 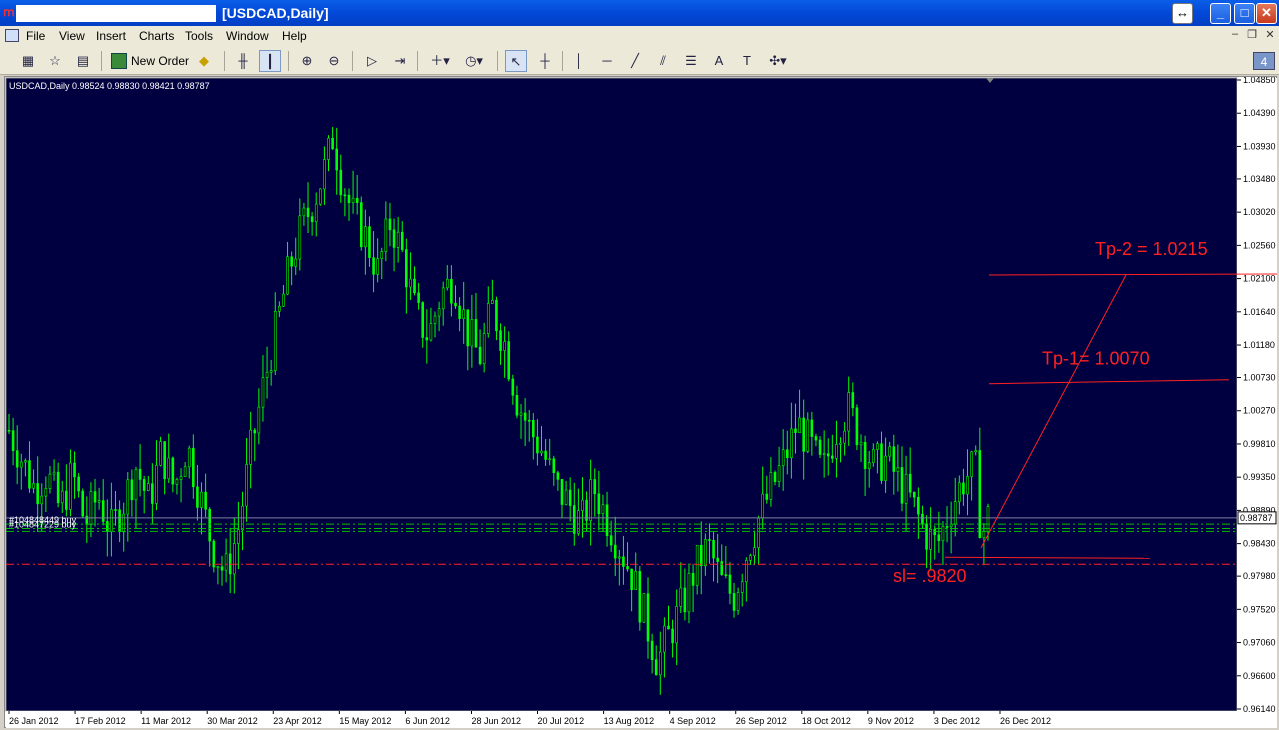 What do you see at coordinates (1259, 81) in the screenshot?
I see `price-tick-label: 1.04850` at bounding box center [1259, 81].